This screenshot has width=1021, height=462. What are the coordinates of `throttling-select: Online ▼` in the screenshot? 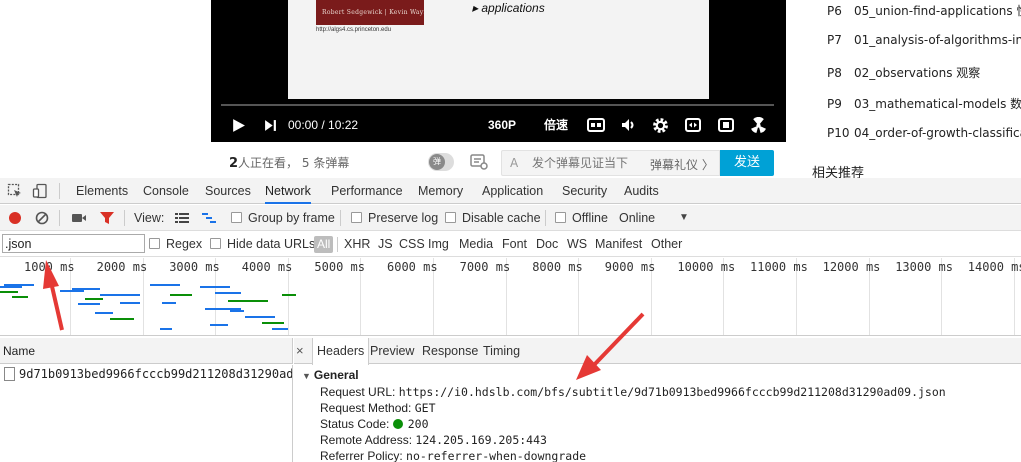 It's located at (654, 218).